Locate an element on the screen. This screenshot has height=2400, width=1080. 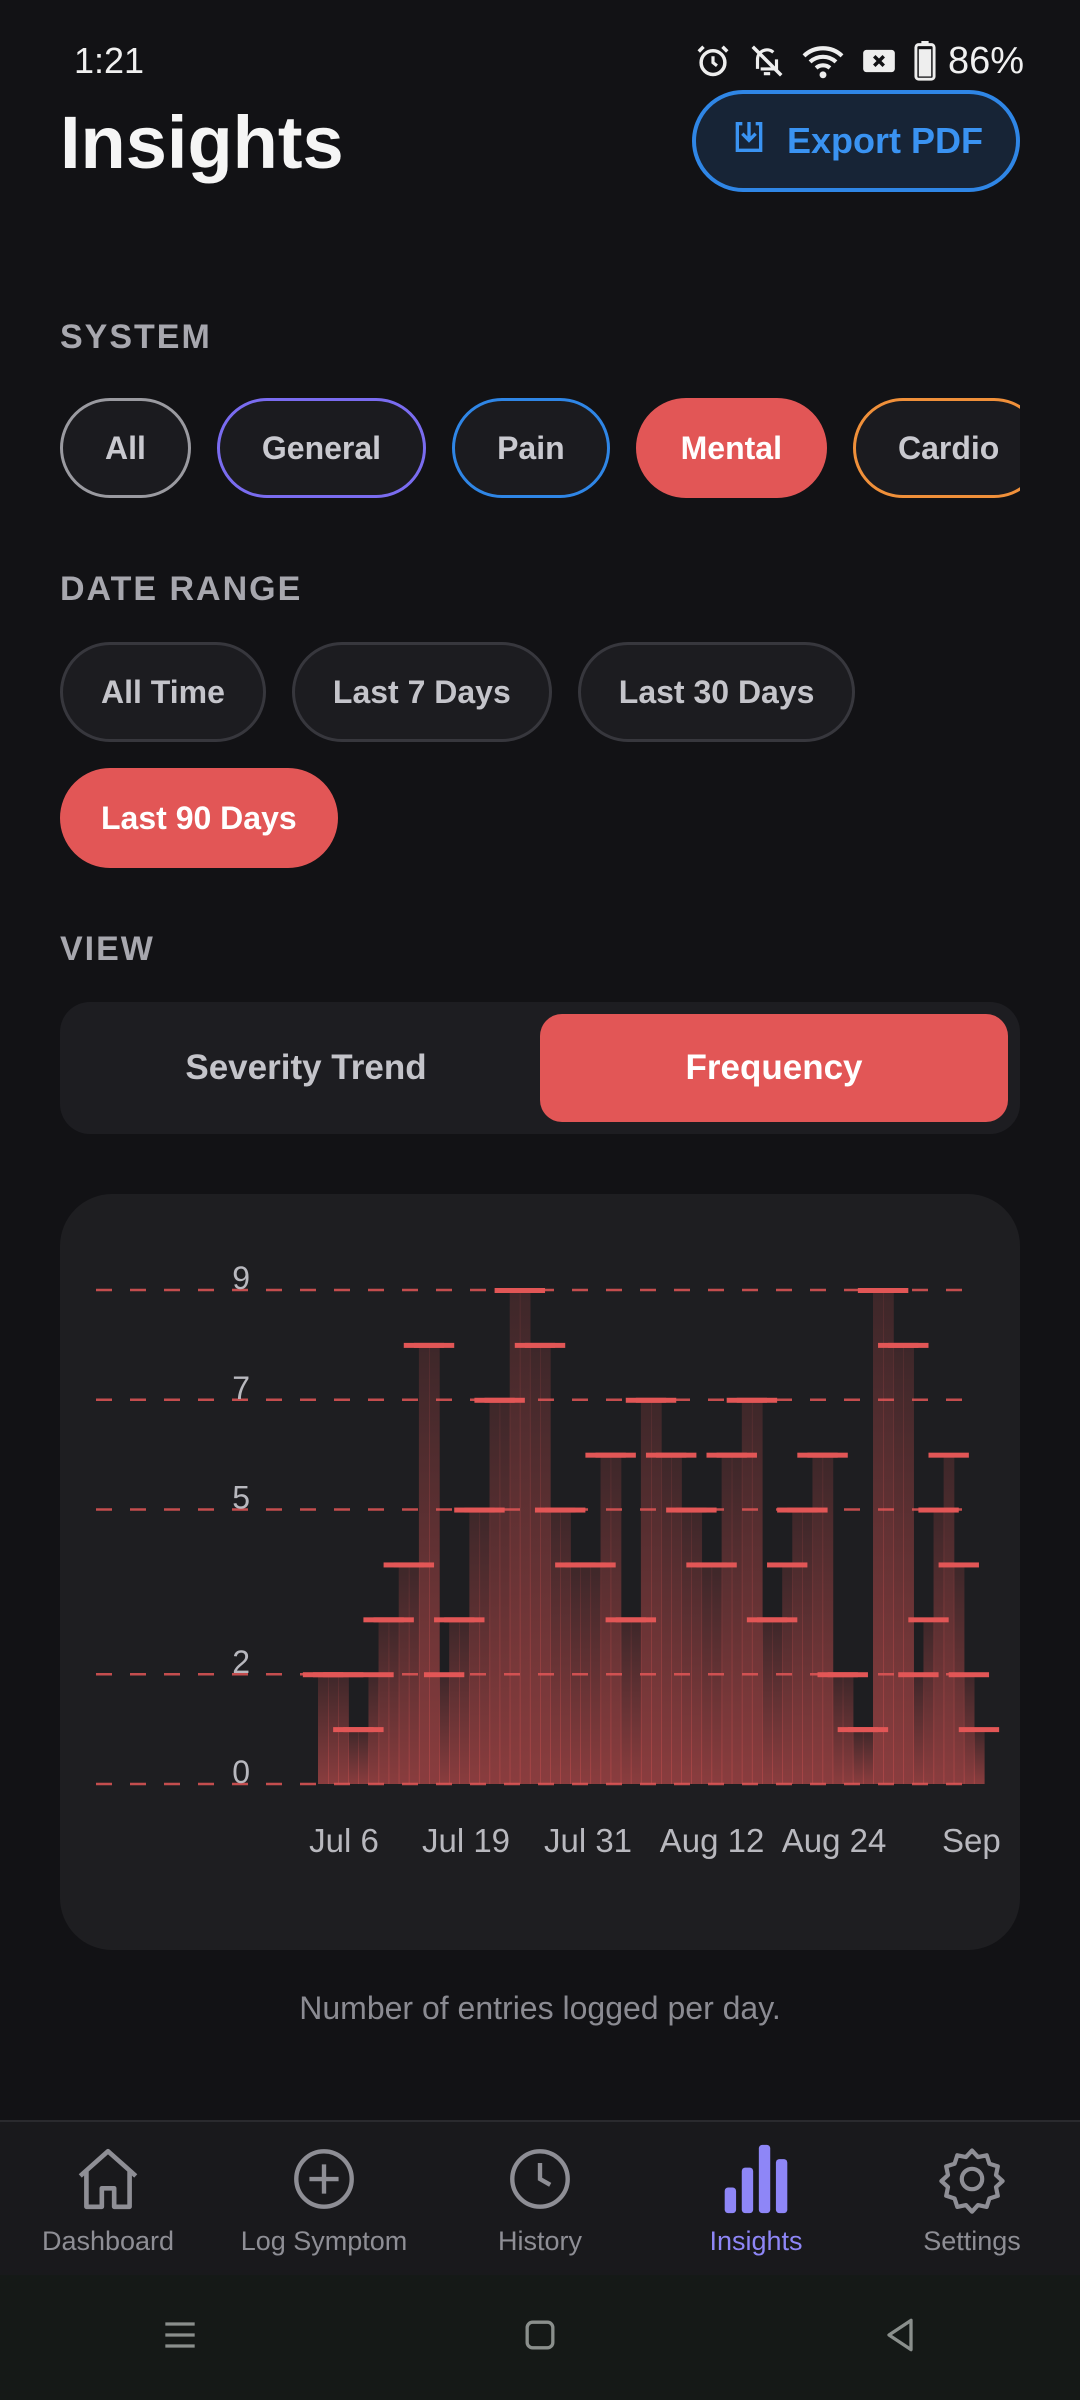
nav-item-history: History is located at coordinates (540, 2199).